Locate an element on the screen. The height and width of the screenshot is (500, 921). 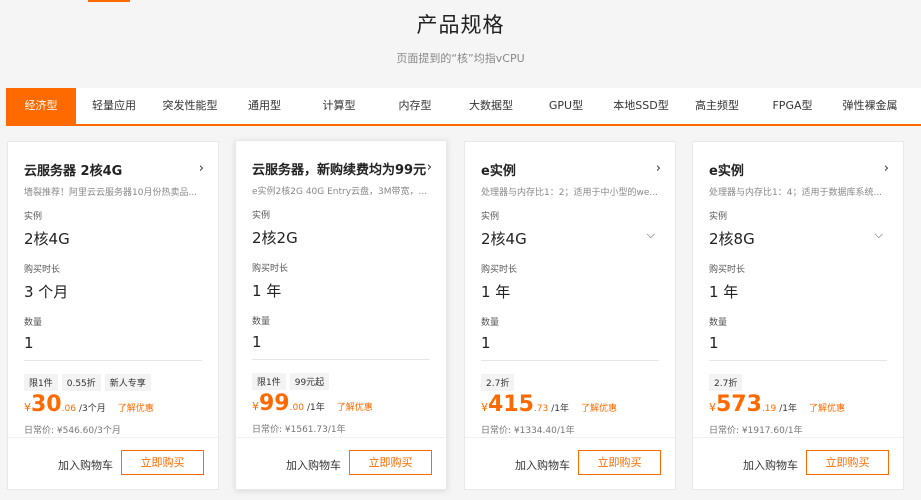
original-price: 日常价: ¥1917.60/1年 is located at coordinates (756, 431).